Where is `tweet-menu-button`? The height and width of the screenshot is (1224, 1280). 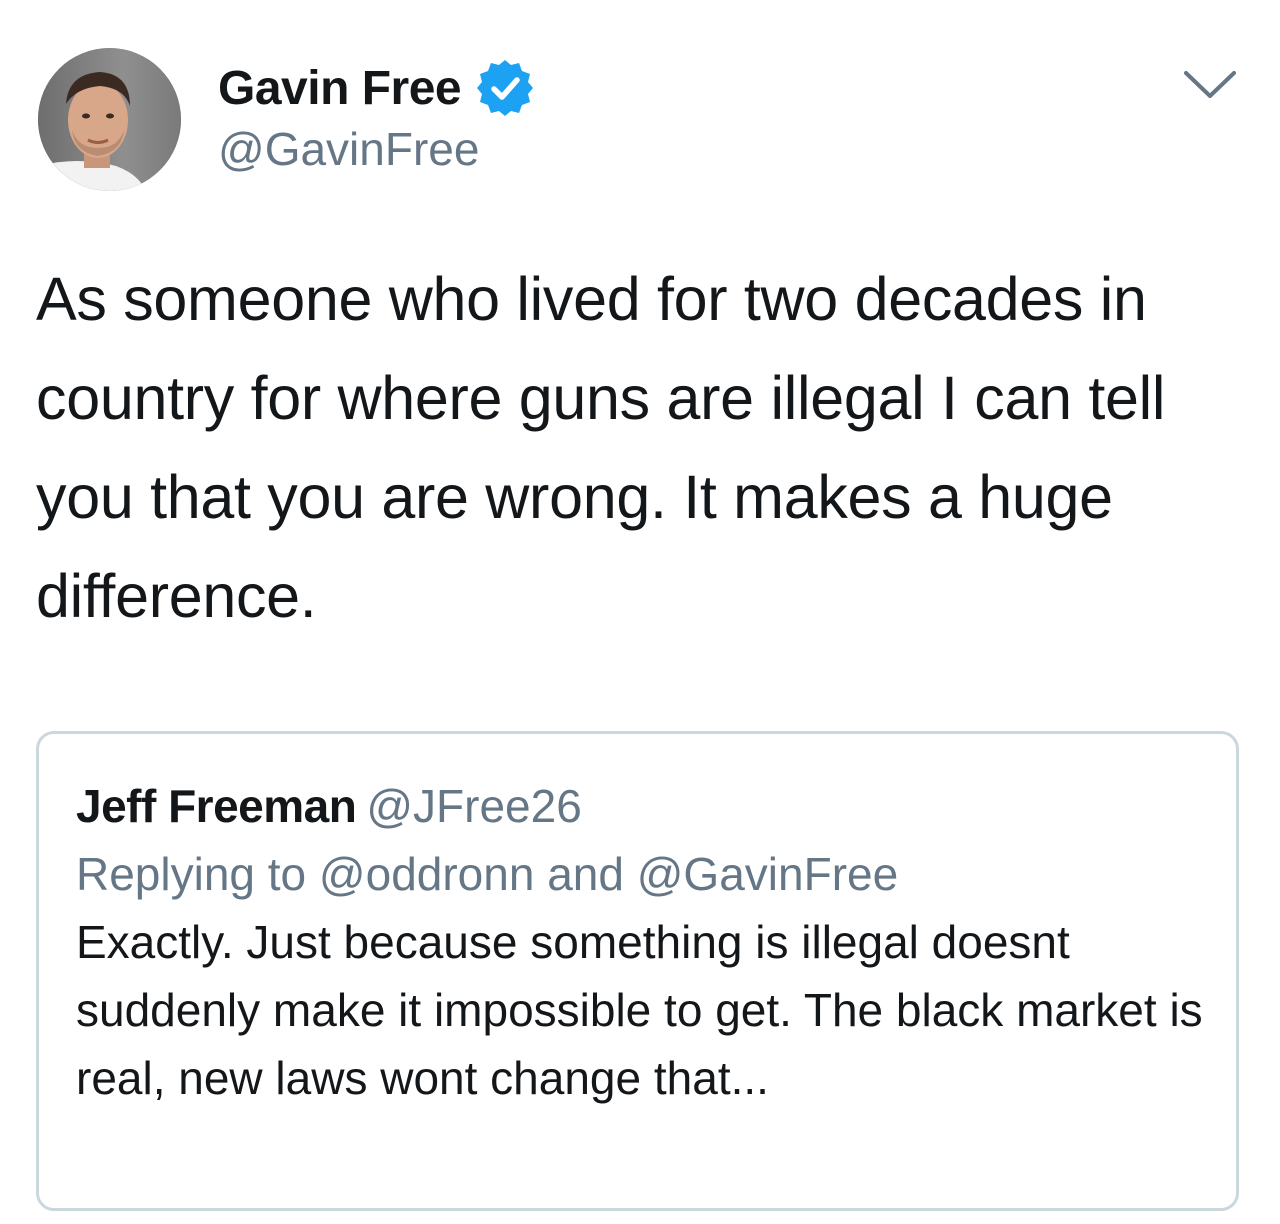 tweet-menu-button is located at coordinates (1210, 84).